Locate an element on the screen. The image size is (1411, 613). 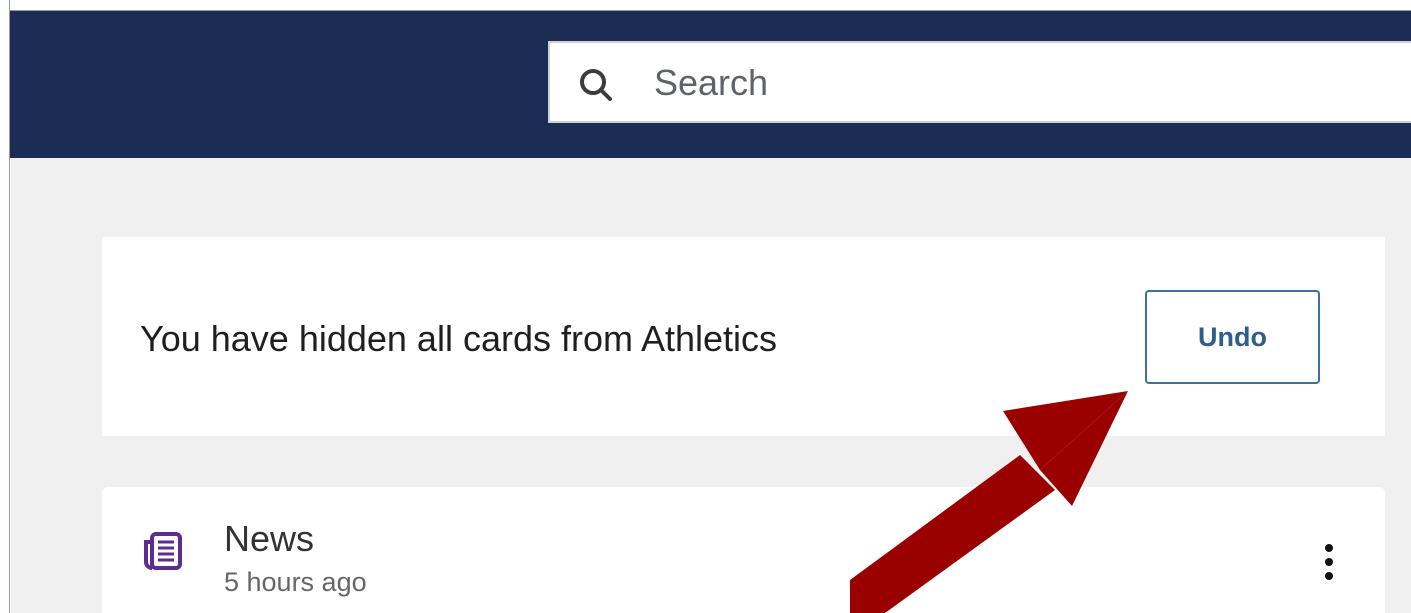
hidden-cards-message: You have hidden all cards from Athletics is located at coordinates (459, 338).